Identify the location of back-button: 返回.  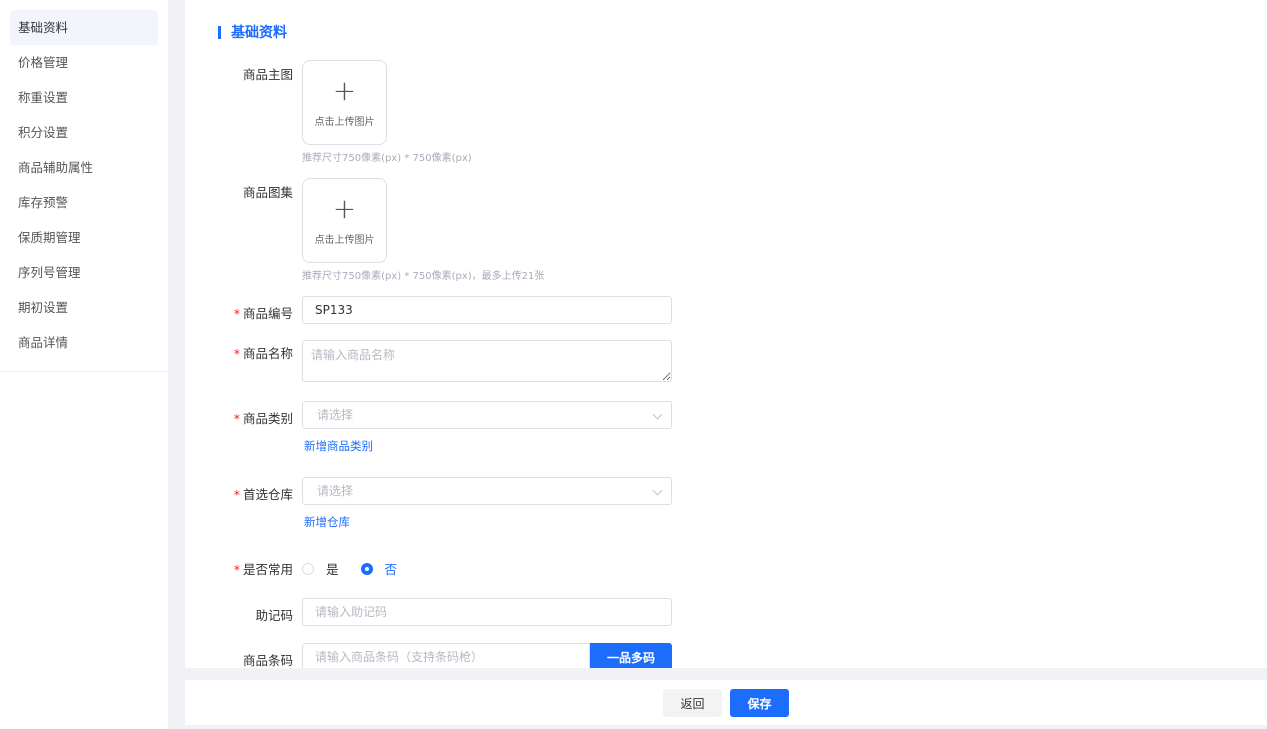
(692, 703).